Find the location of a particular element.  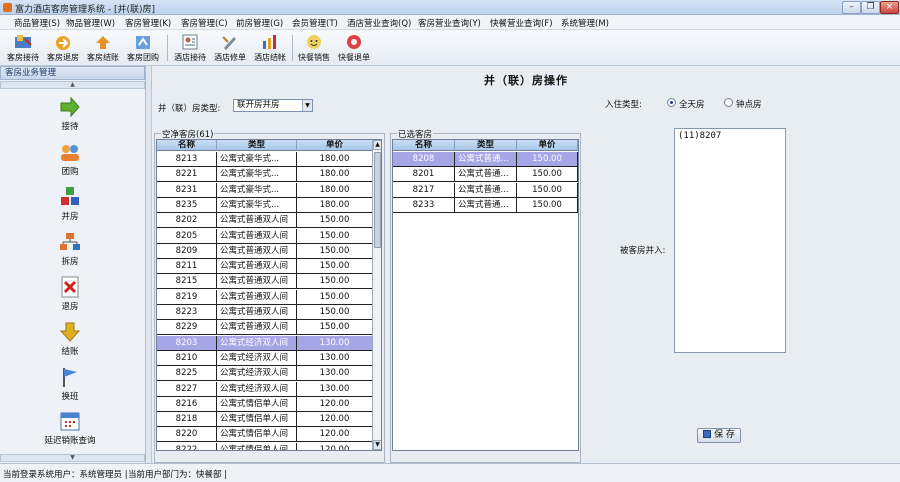

room-name-cell: 8219 is located at coordinates (187, 296).